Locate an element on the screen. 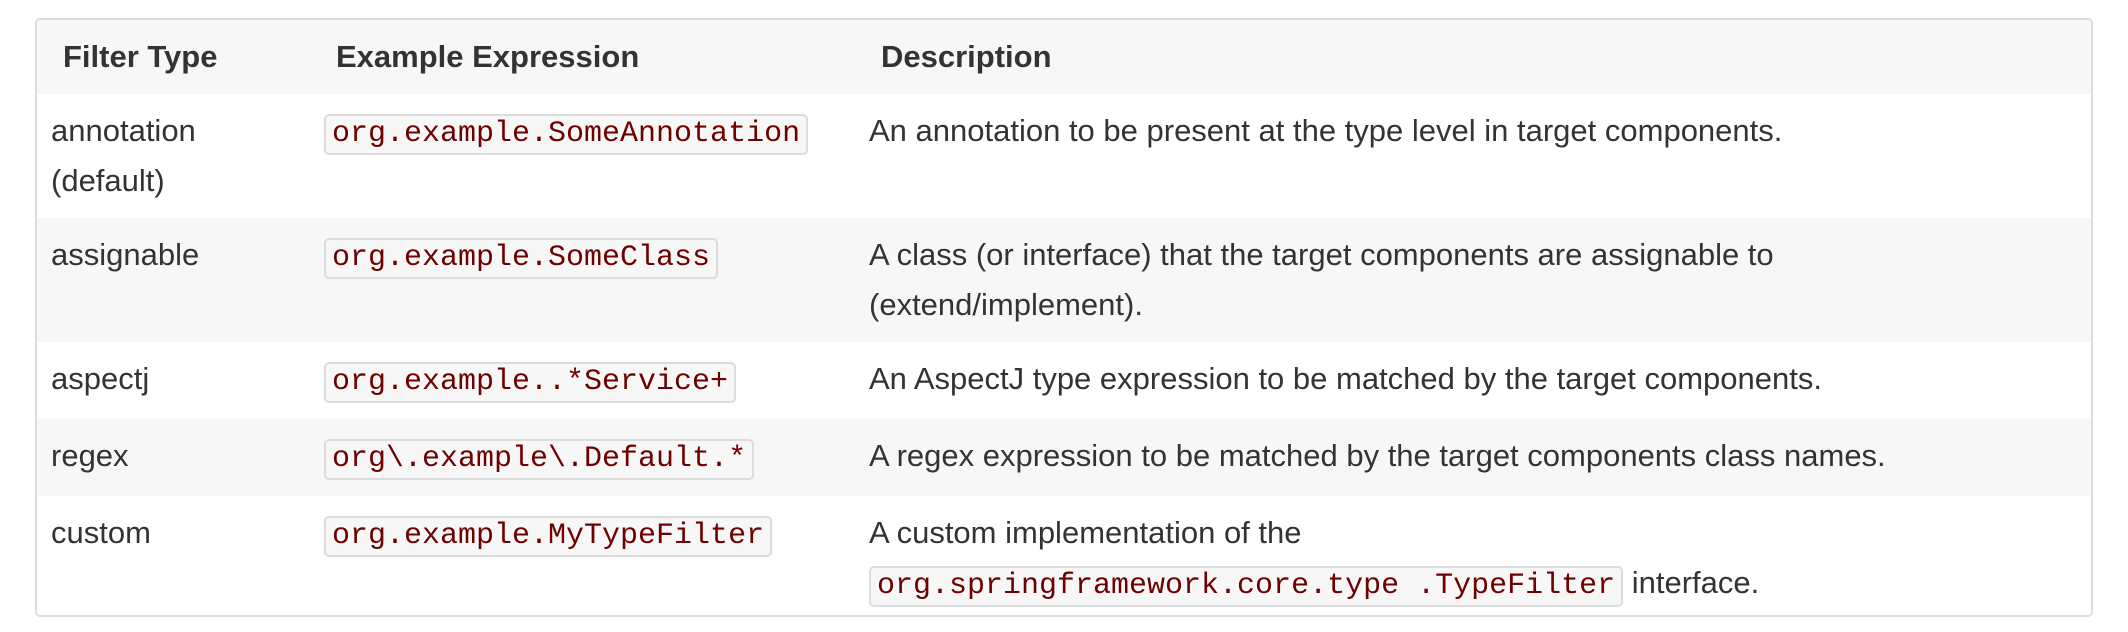  filter-type-cell: annotation (default) is located at coordinates (173, 156).